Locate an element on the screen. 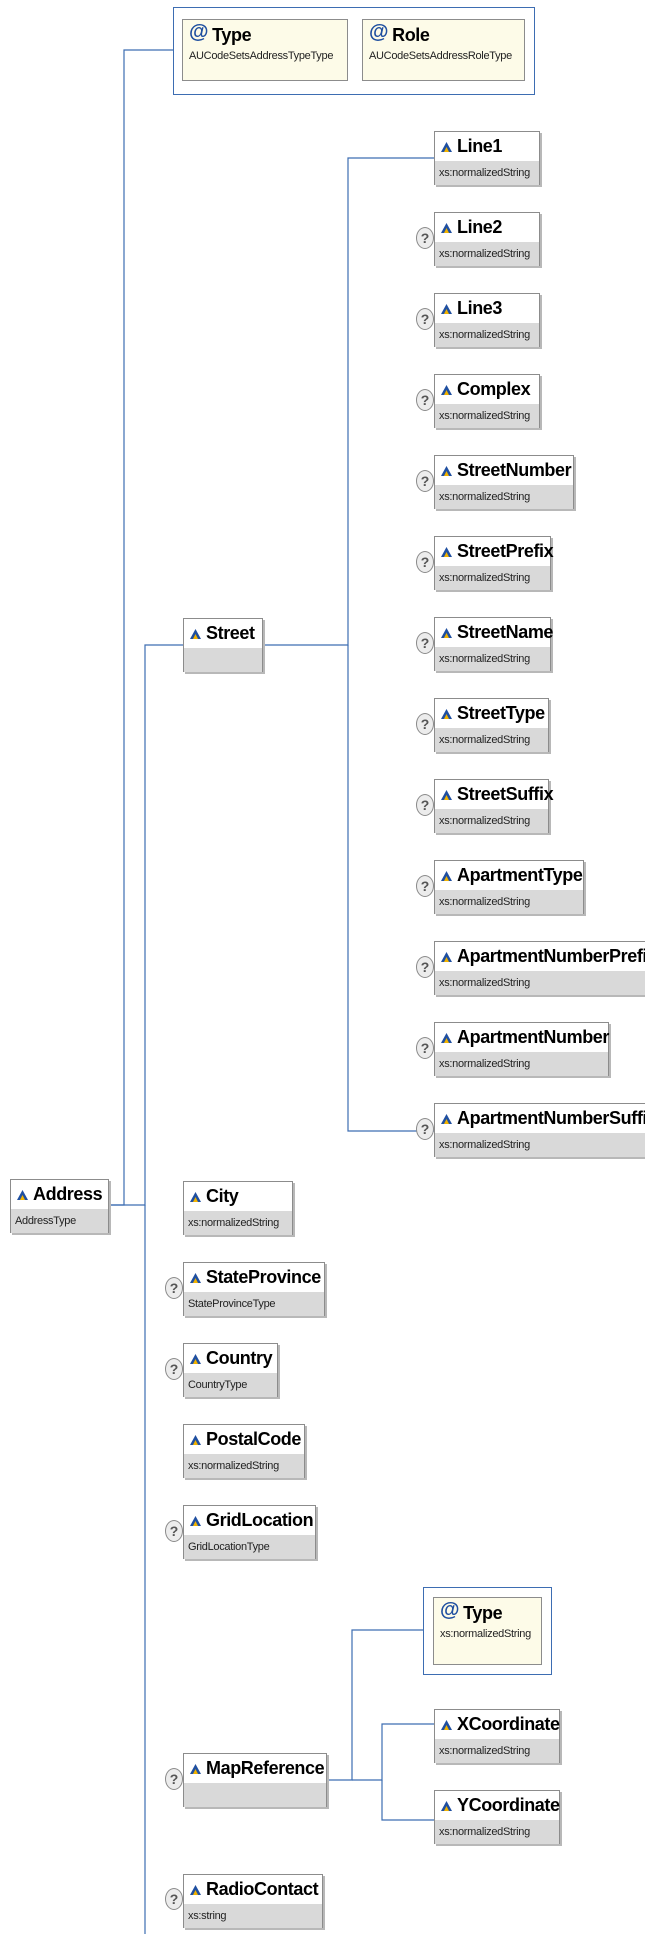  element-street-number: StreetNumber xs:normalizedString is located at coordinates (504, 482).